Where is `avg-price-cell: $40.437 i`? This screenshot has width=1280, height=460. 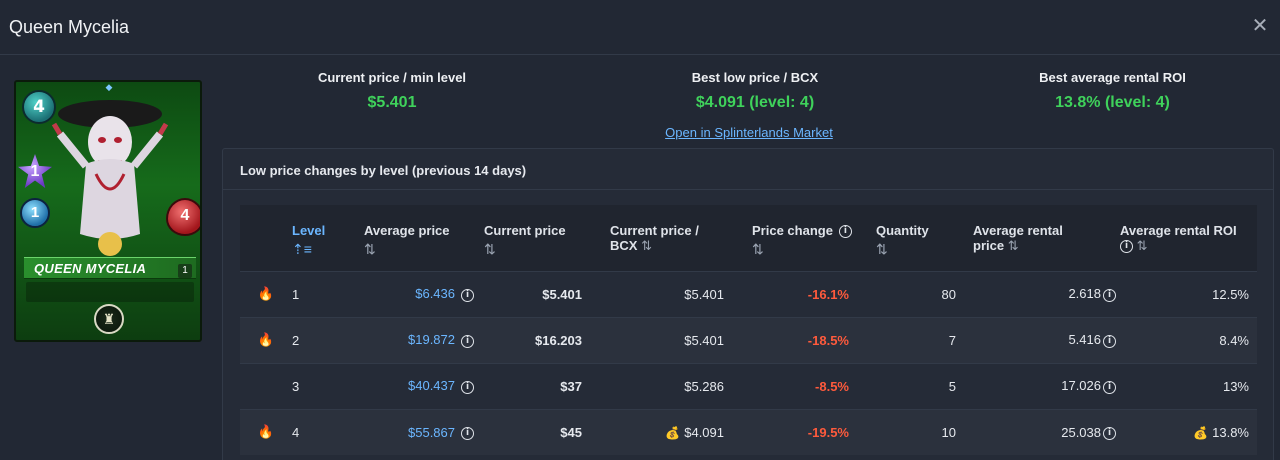
avg-price-cell: $40.437 i is located at coordinates (414, 386).